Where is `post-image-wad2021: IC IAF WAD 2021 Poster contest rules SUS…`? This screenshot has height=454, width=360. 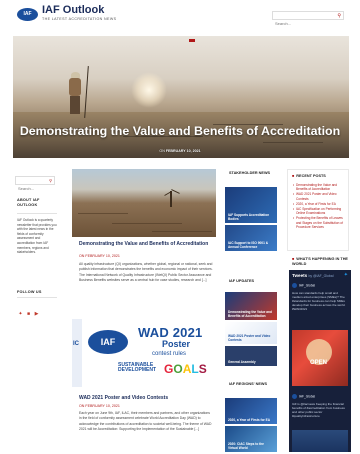 post-image-wad2021: IC IAF WAD 2021 Poster contest rules SUS… is located at coordinates (144, 353).